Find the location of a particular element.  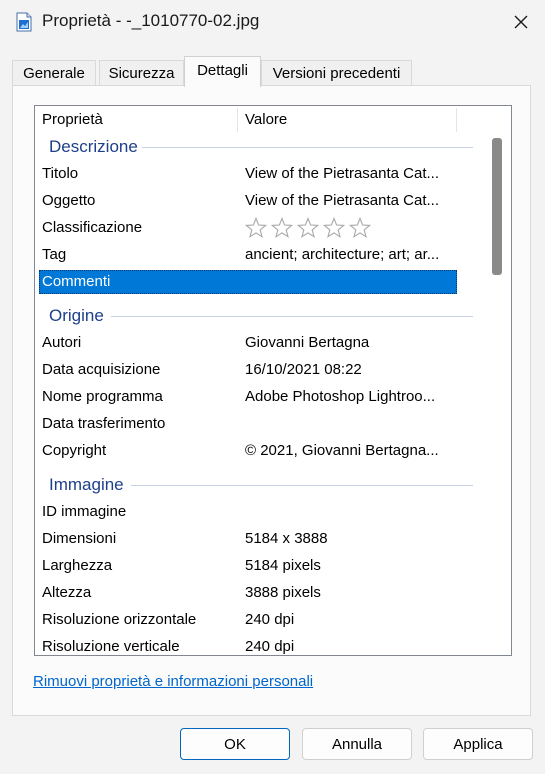

title-bar: Proprietà - -_1010770-02.jpg is located at coordinates (272, 22).